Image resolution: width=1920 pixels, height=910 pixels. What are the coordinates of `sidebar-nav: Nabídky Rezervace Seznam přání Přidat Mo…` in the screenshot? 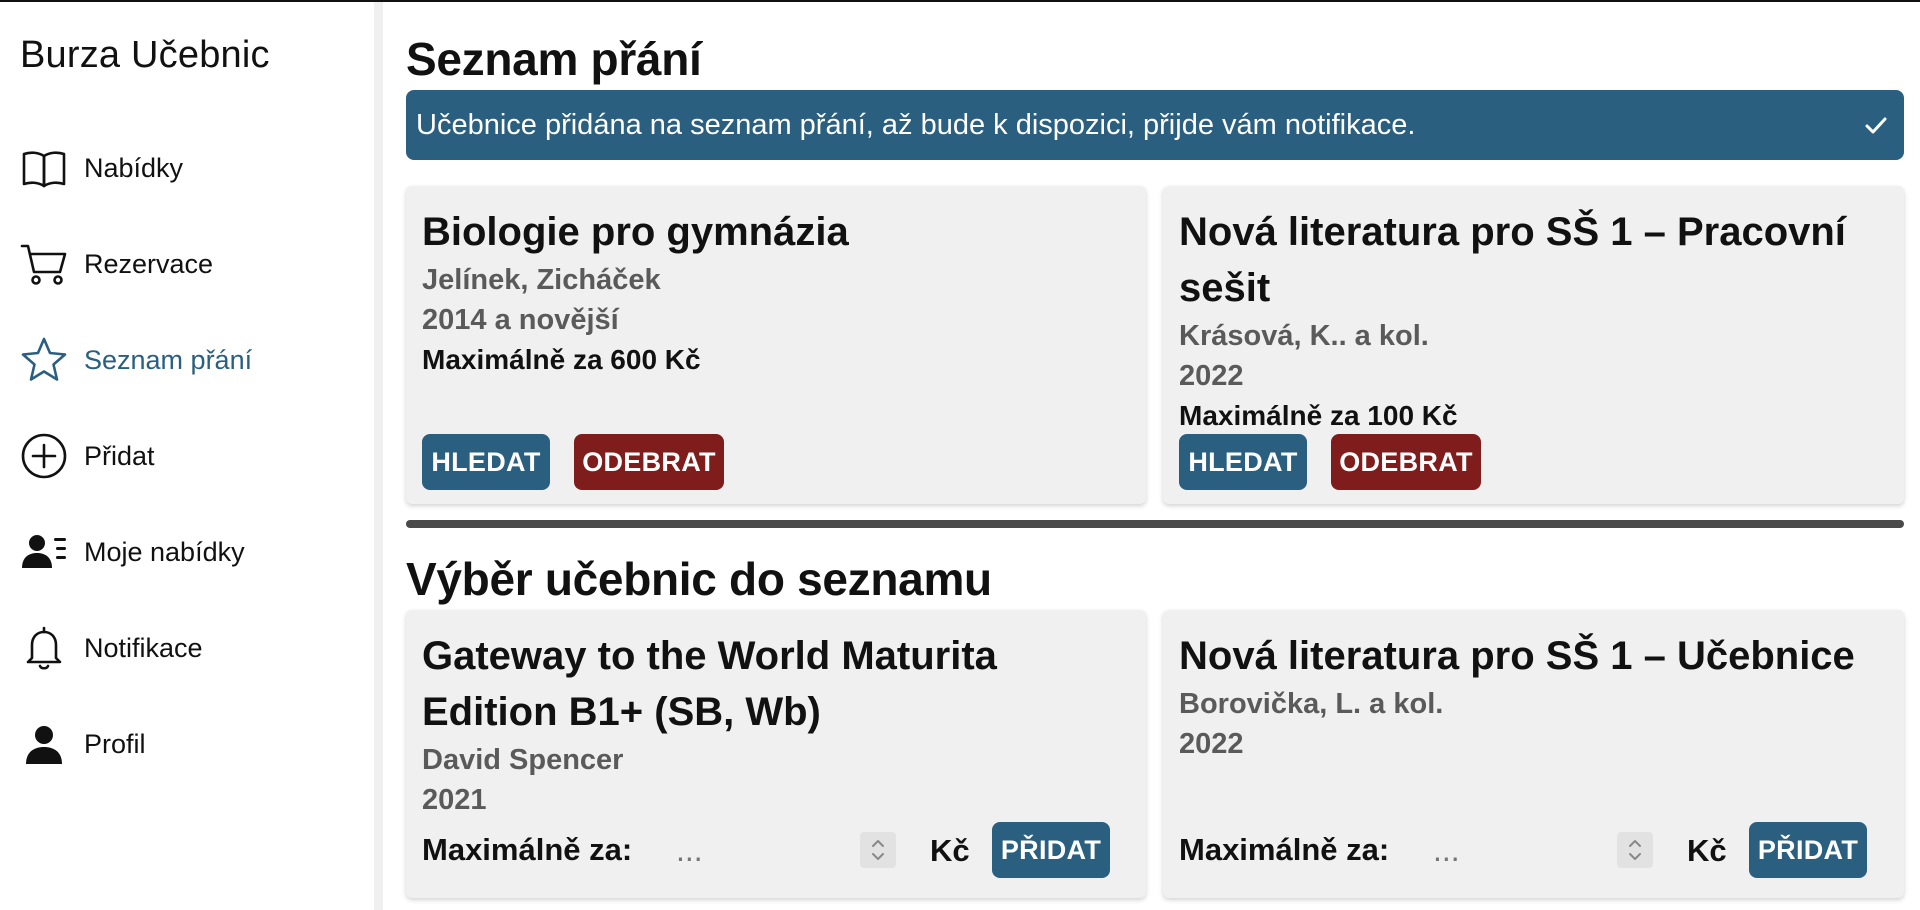 It's located at (187, 456).